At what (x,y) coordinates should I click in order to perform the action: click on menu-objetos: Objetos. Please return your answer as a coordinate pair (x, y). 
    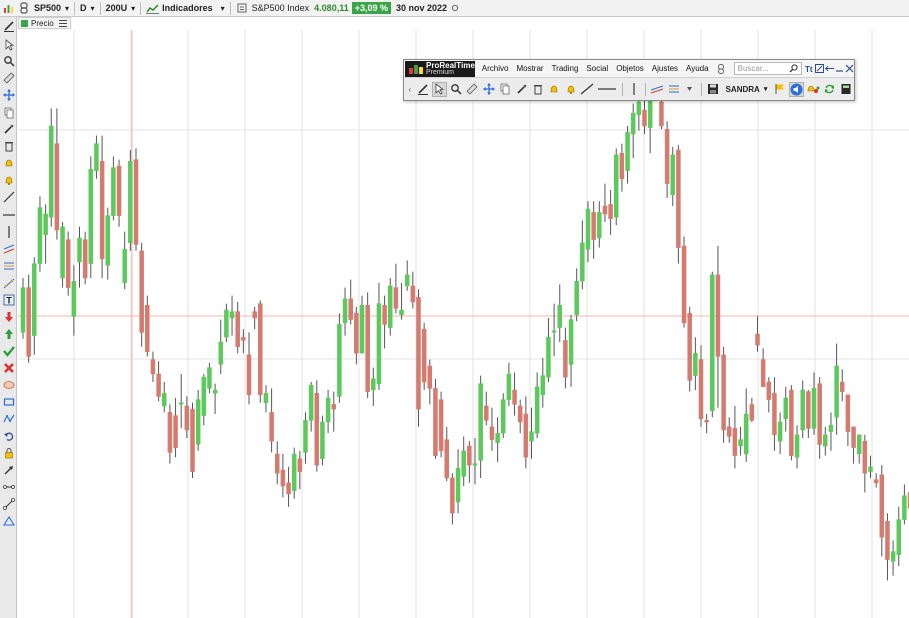
    Looking at the image, I should click on (630, 68).